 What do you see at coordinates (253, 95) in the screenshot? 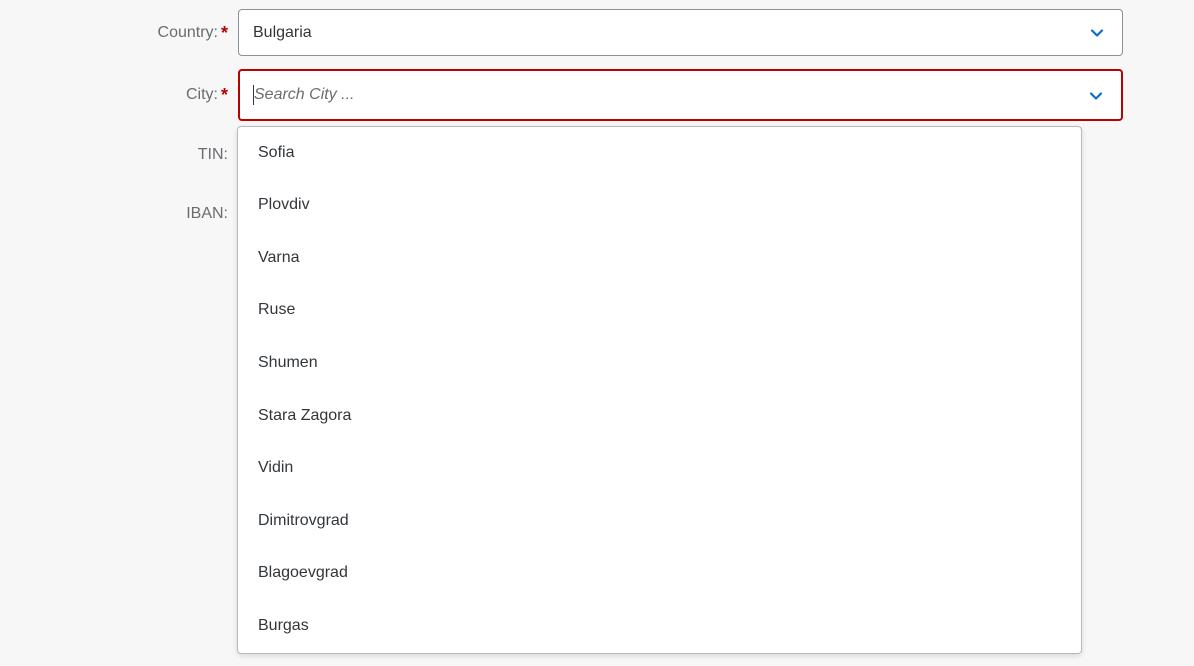
I see `text-cursor` at bounding box center [253, 95].